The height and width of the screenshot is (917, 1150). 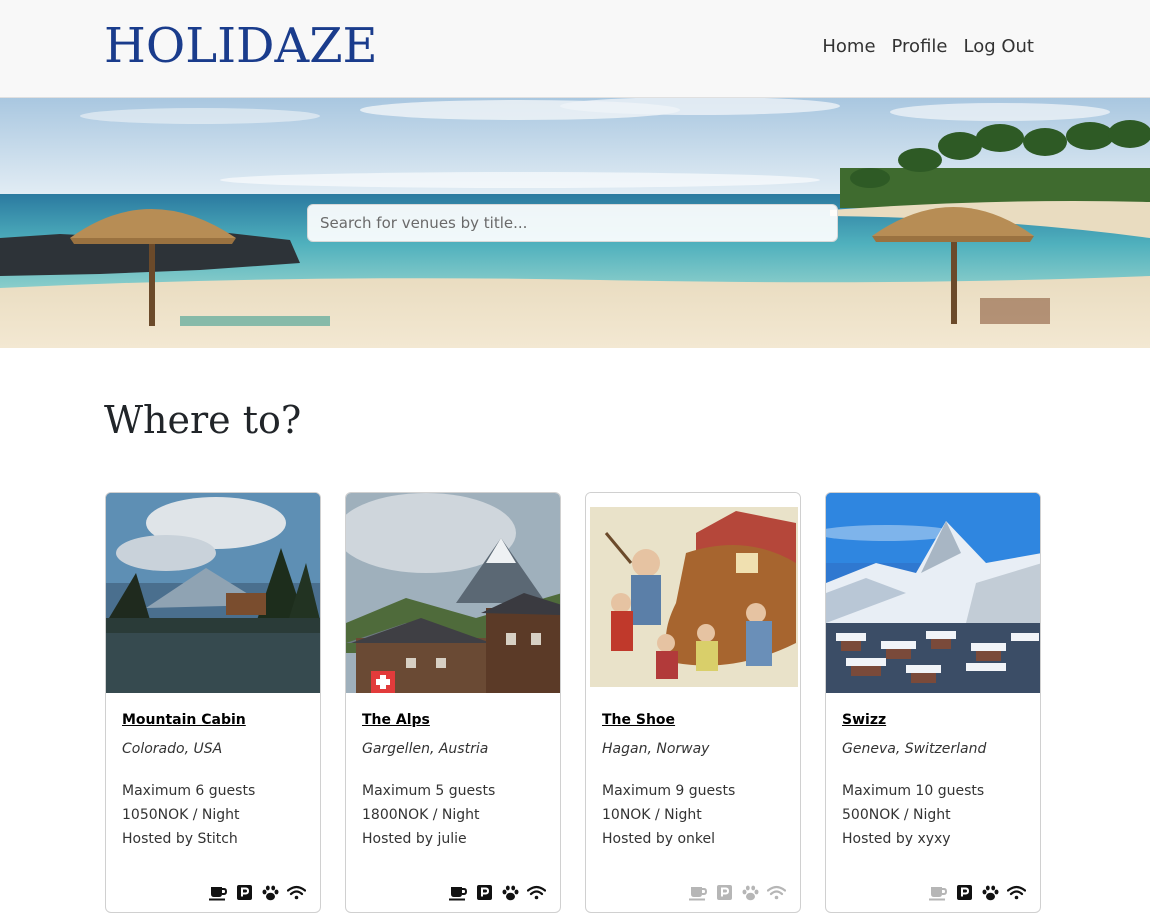 I want to click on venue-location: Colorado, USA, so click(x=172, y=749).